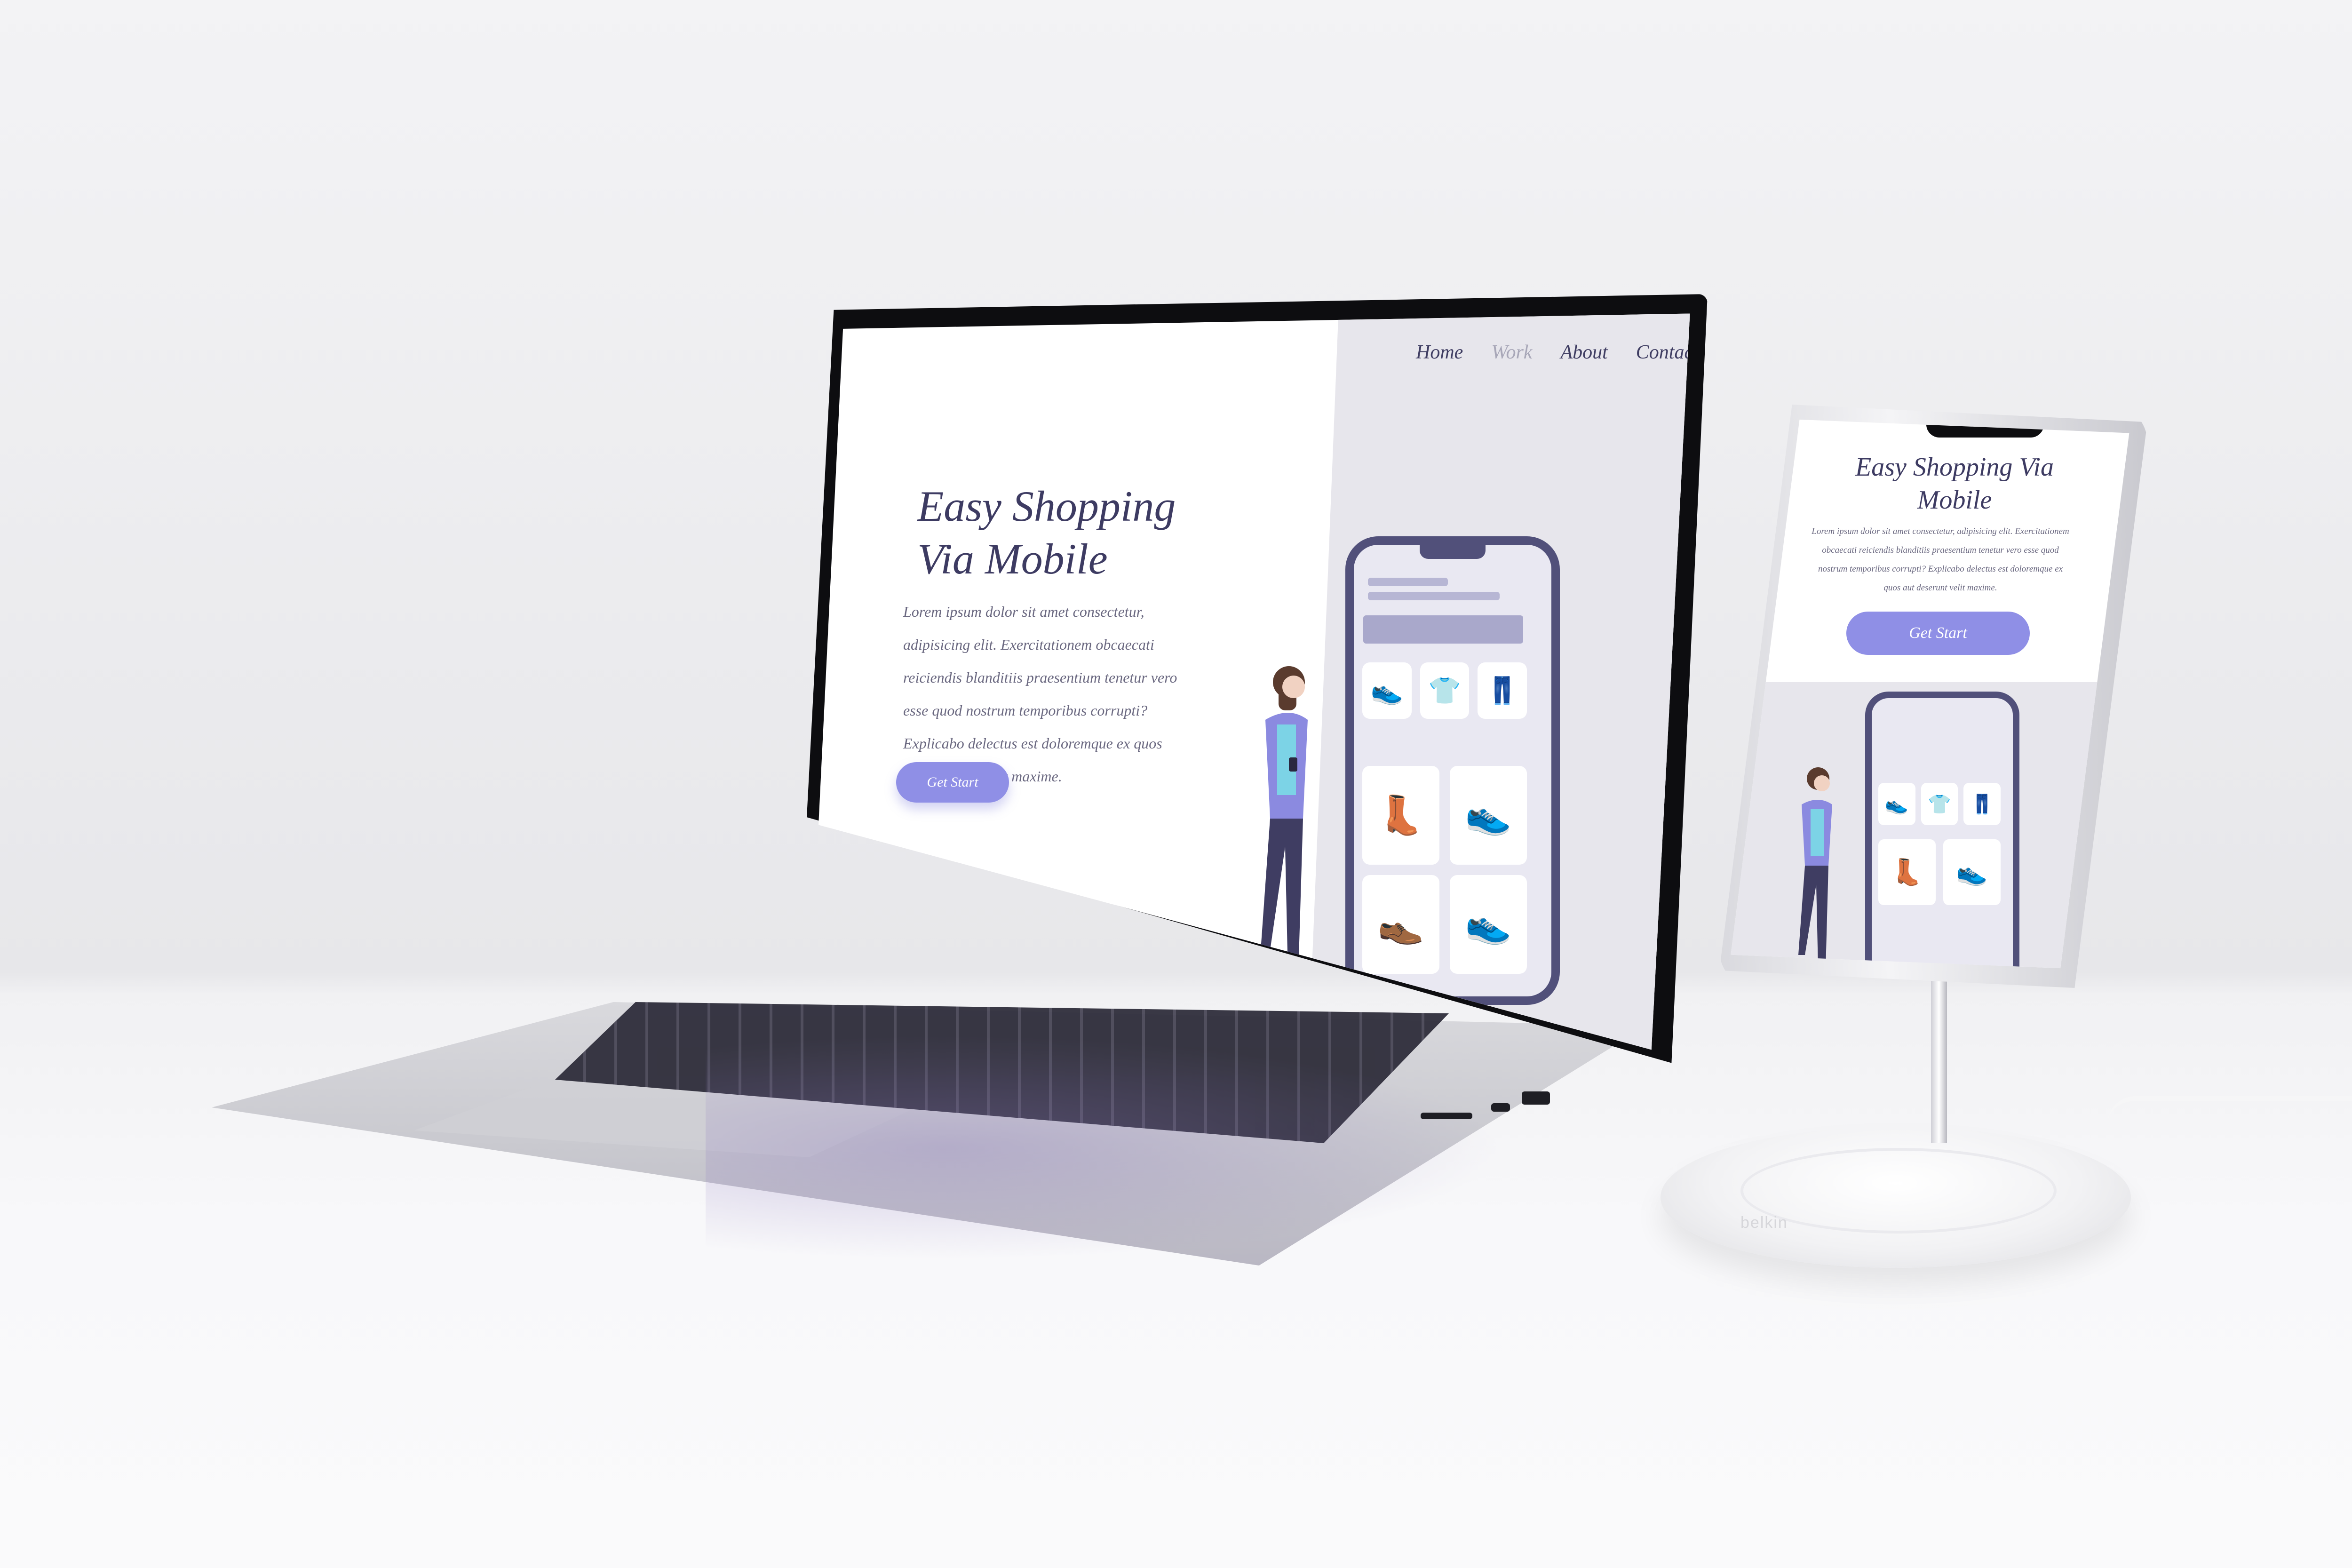  What do you see at coordinates (1939, 872) in the screenshot?
I see `mobile-illustration-grid-large: 👢 👟` at bounding box center [1939, 872].